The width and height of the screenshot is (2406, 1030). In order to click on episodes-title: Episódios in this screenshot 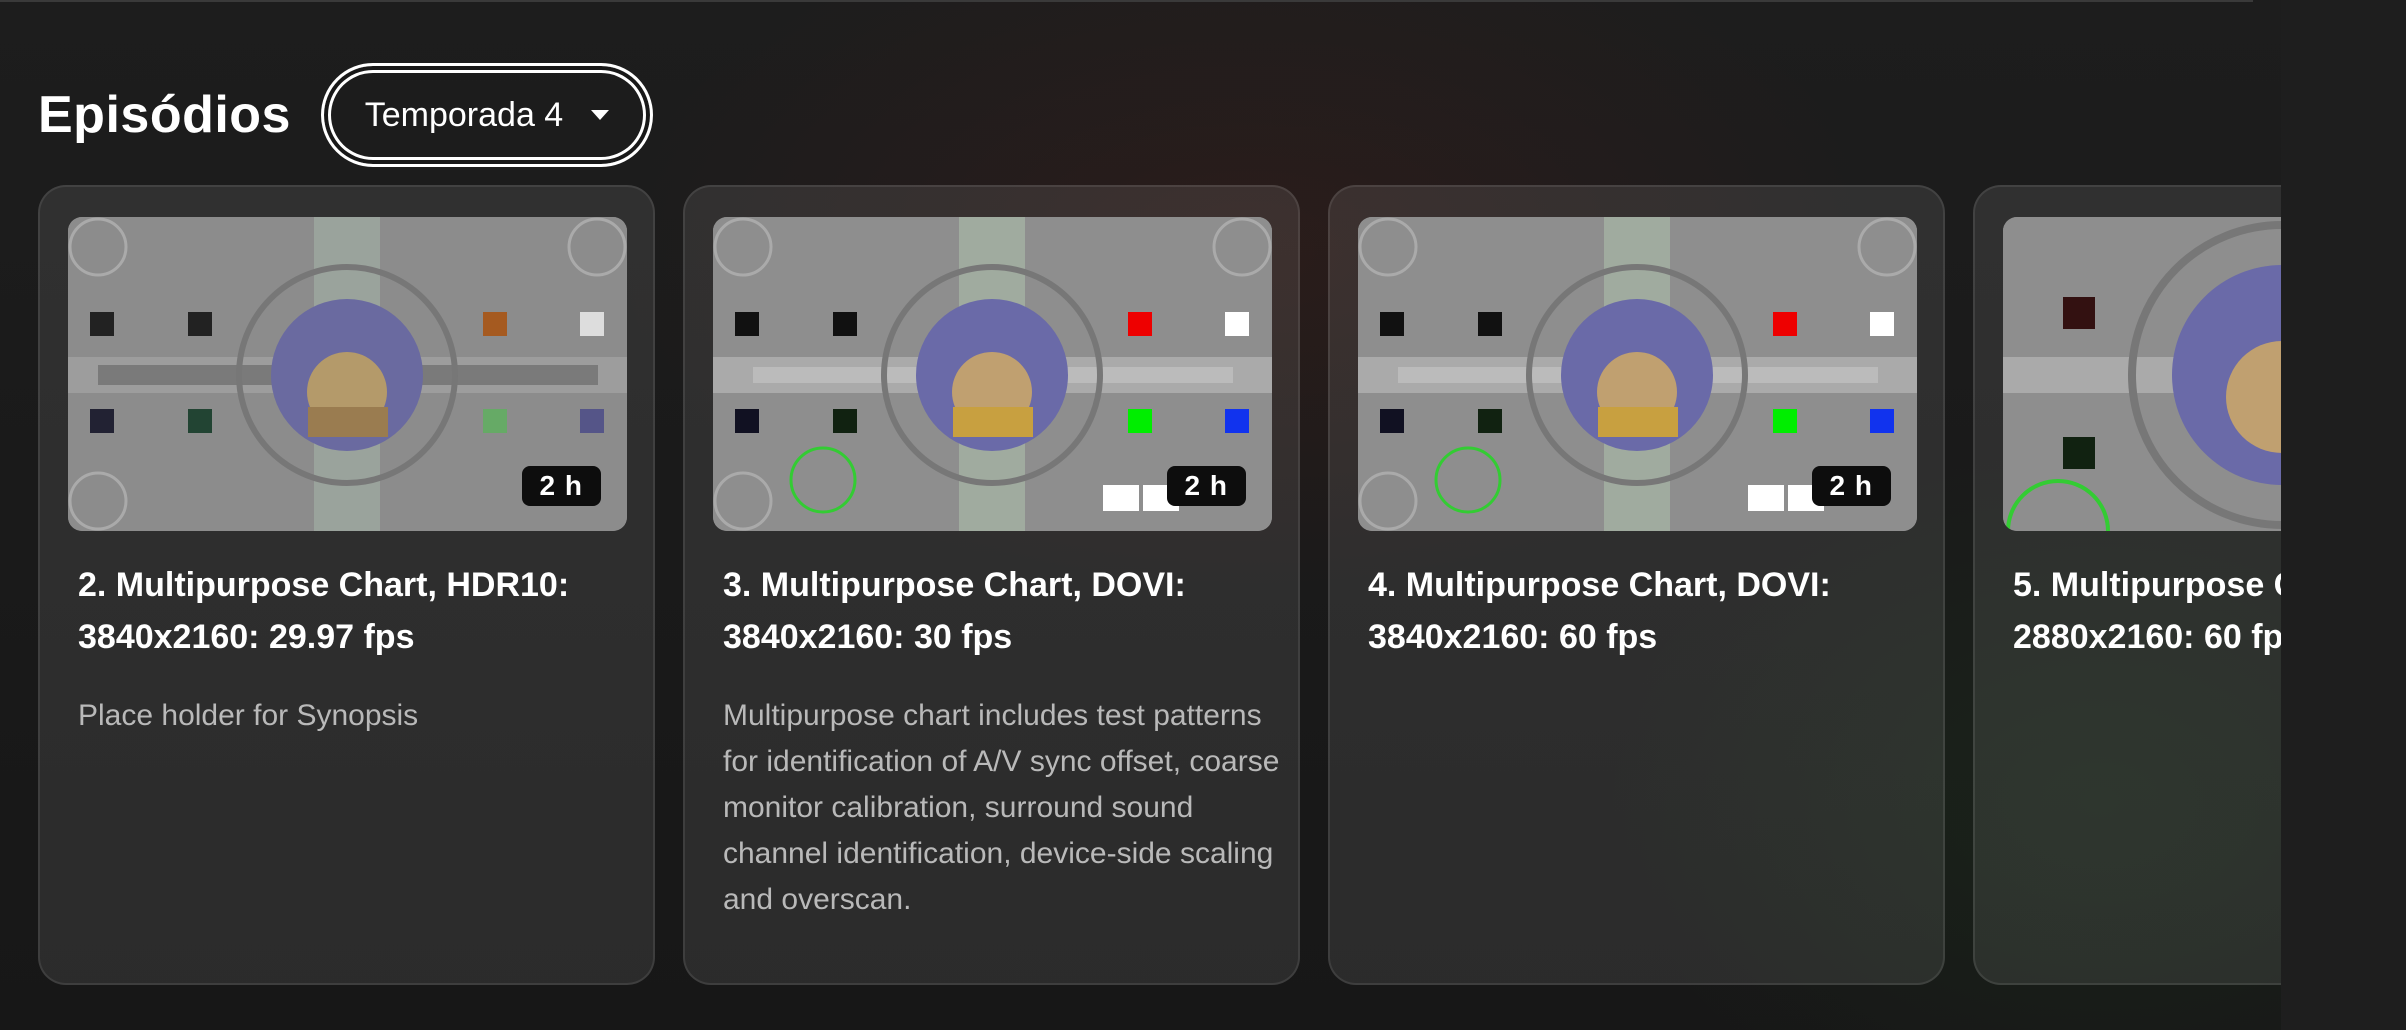, I will do `click(164, 115)`.